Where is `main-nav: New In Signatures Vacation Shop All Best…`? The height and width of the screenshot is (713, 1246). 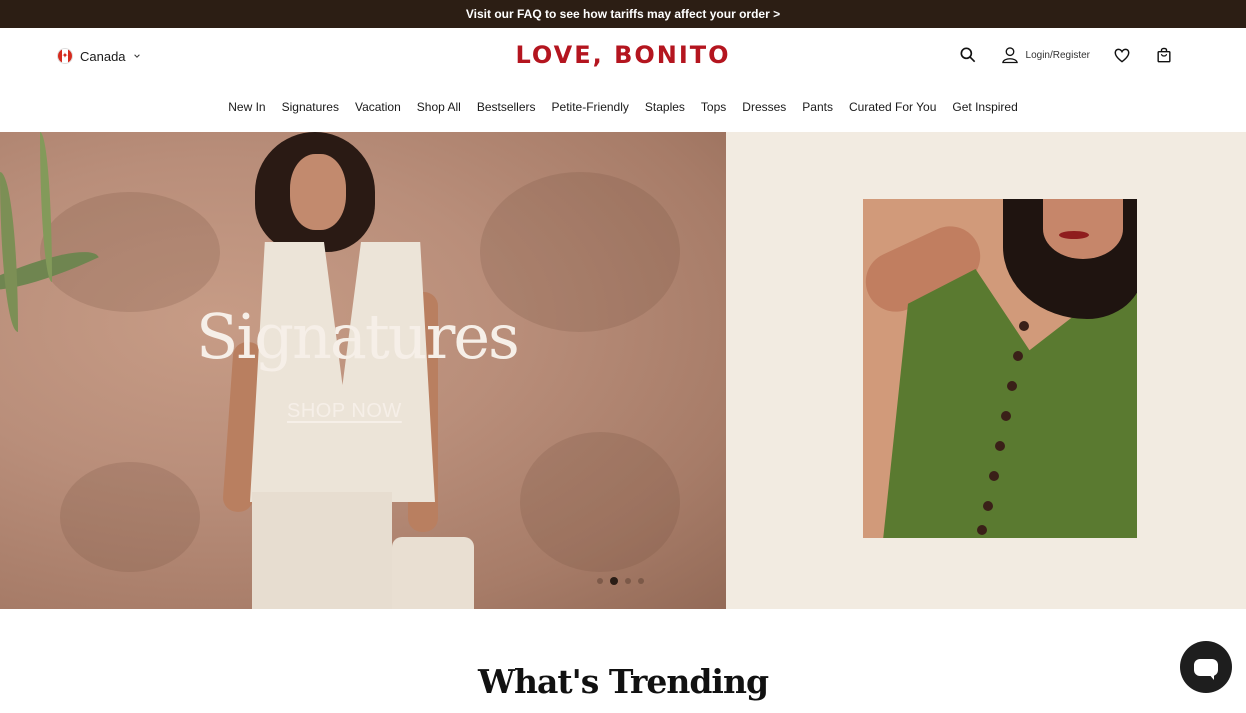 main-nav: New In Signatures Vacation Shop All Best… is located at coordinates (623, 107).